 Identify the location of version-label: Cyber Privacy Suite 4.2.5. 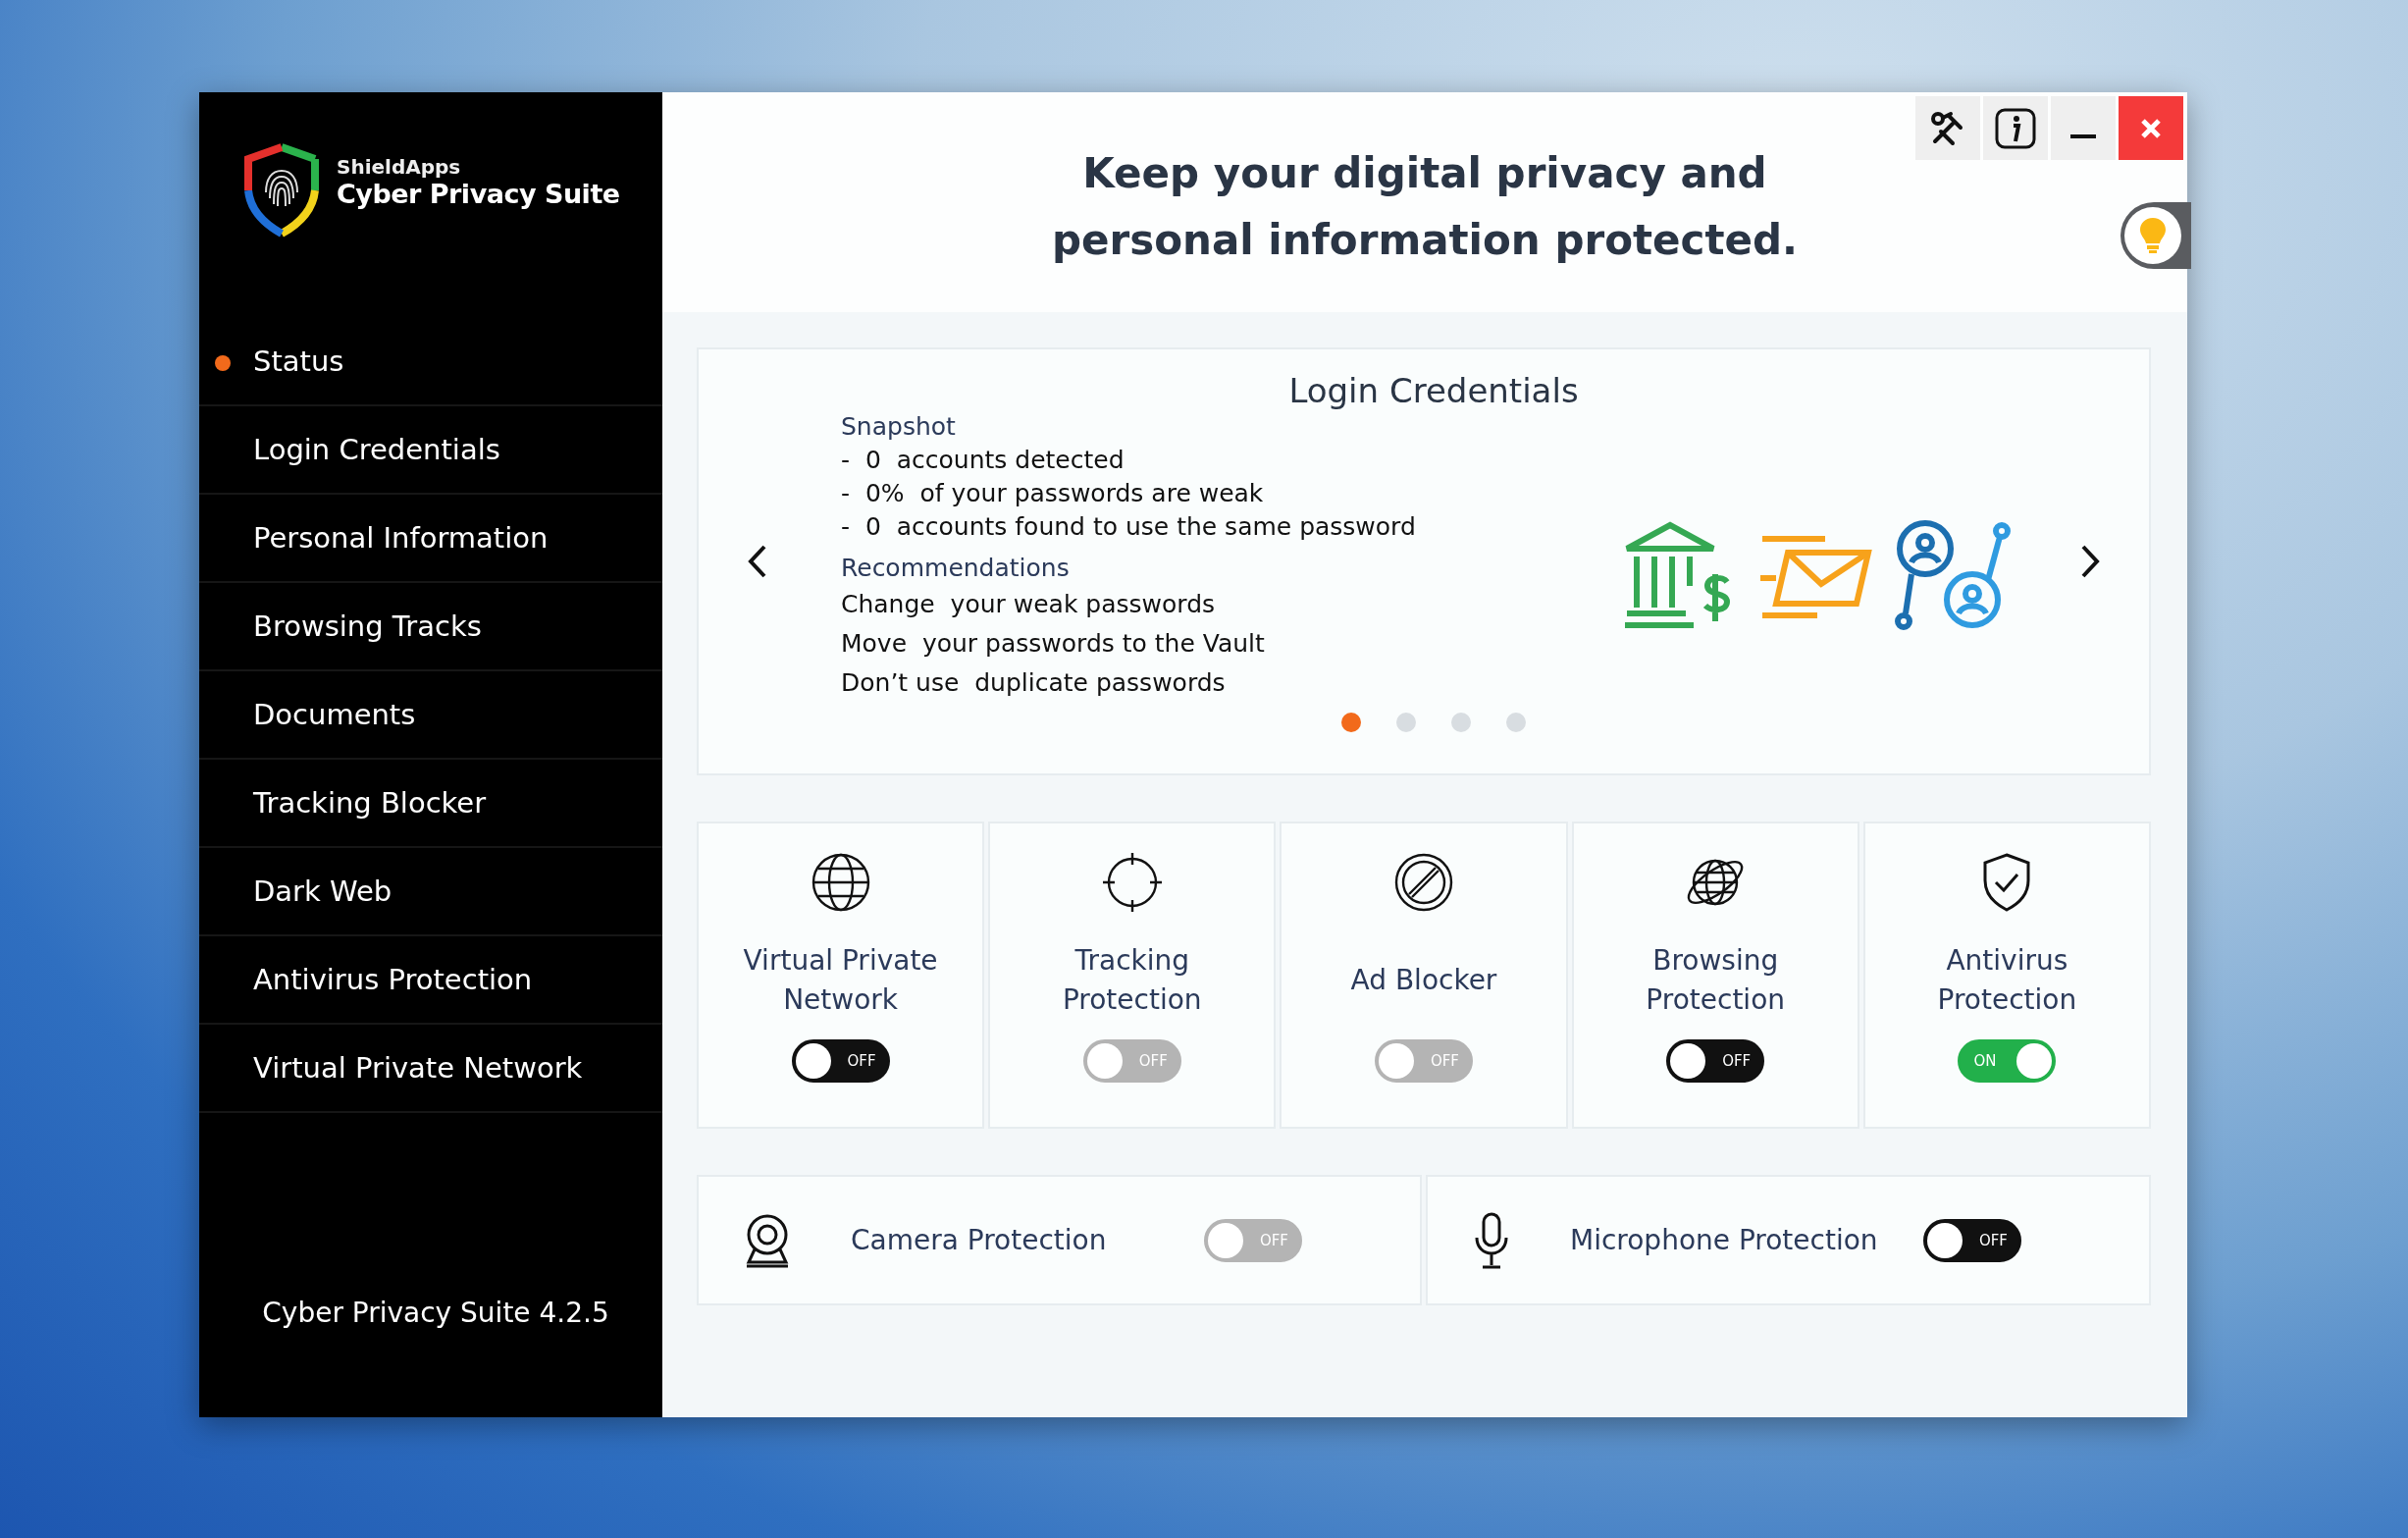
(435, 1313).